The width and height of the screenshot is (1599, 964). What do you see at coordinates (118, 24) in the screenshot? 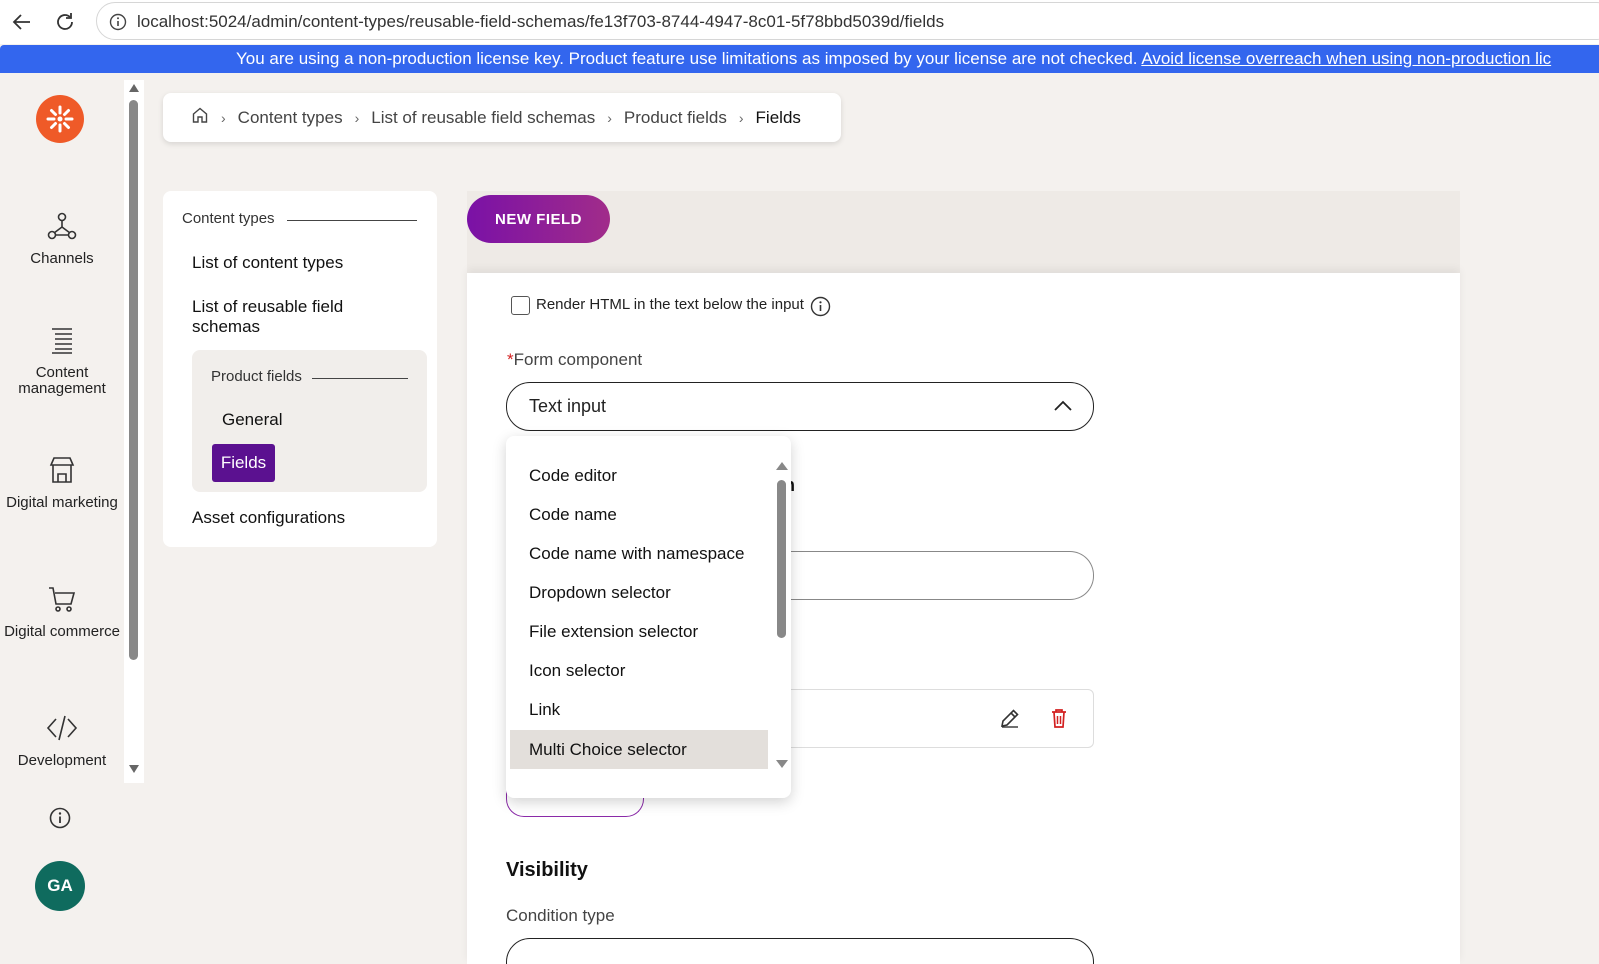
I see `site-info-icon` at bounding box center [118, 24].